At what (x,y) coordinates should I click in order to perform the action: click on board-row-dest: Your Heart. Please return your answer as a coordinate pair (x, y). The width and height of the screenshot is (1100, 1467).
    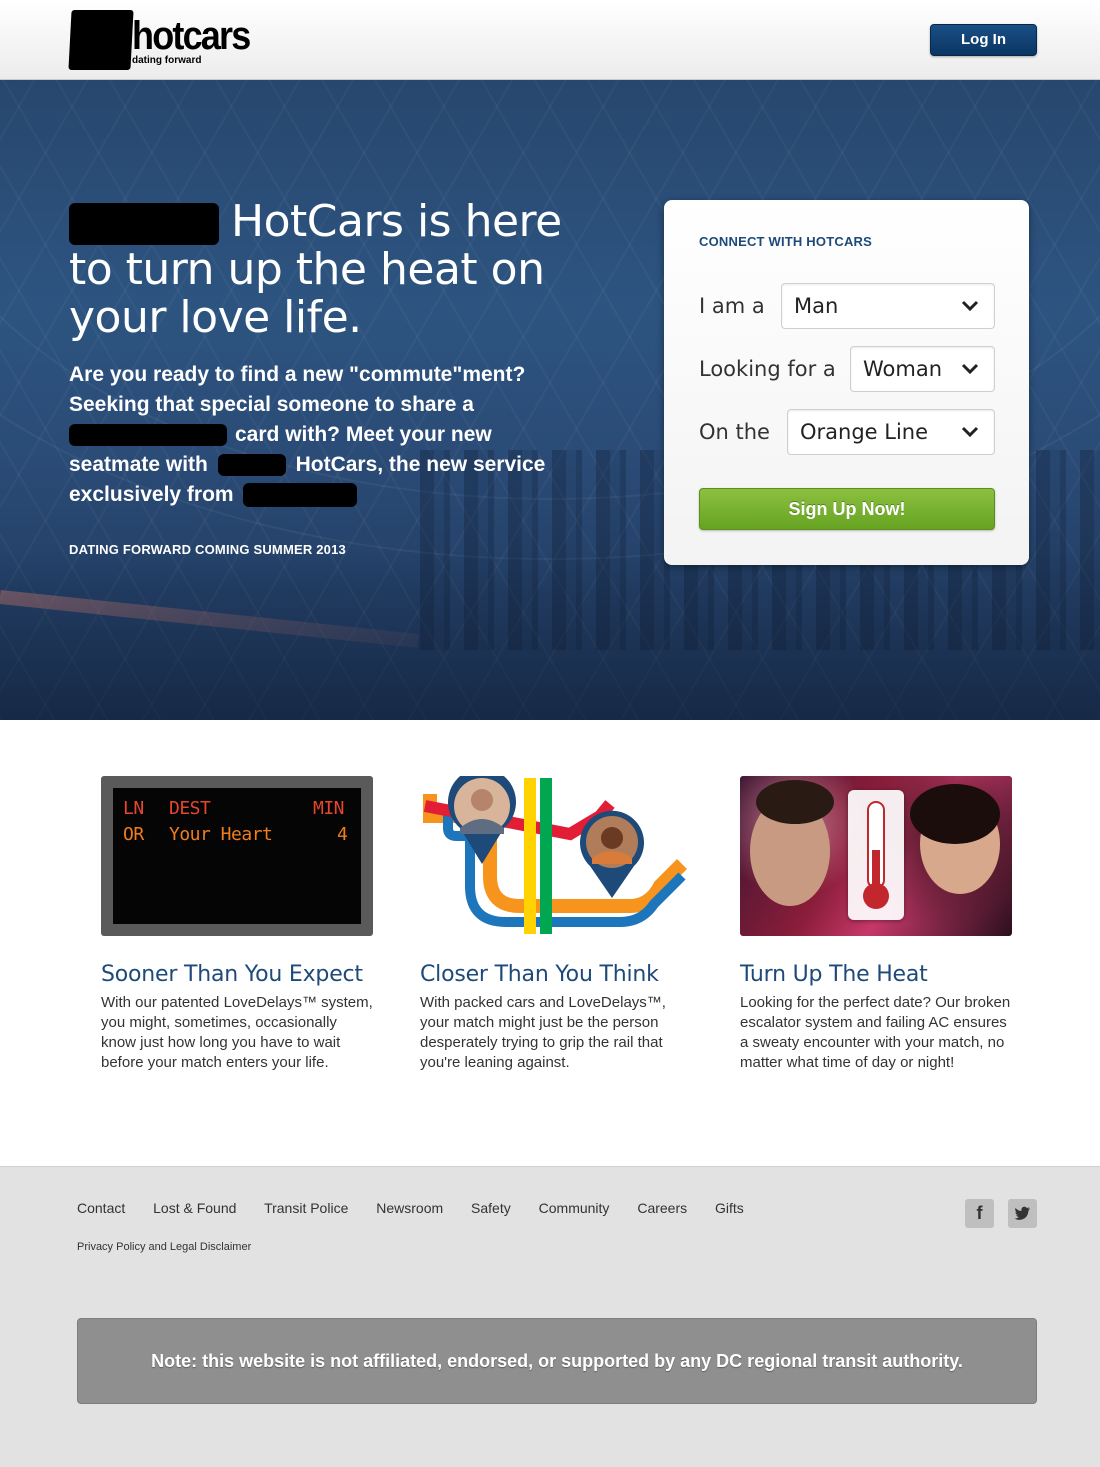
    Looking at the image, I should click on (221, 834).